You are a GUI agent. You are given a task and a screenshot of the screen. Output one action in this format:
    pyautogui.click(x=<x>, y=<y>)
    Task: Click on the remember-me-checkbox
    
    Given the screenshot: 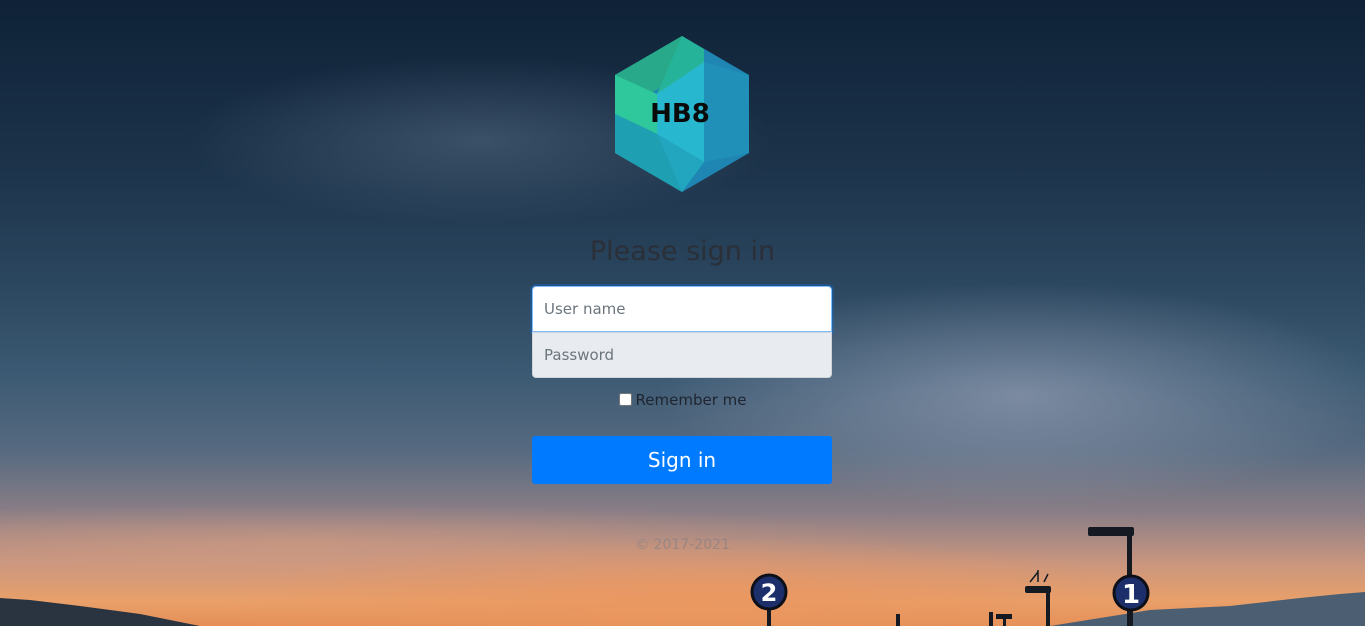 What is the action you would take?
    pyautogui.click(x=625, y=399)
    